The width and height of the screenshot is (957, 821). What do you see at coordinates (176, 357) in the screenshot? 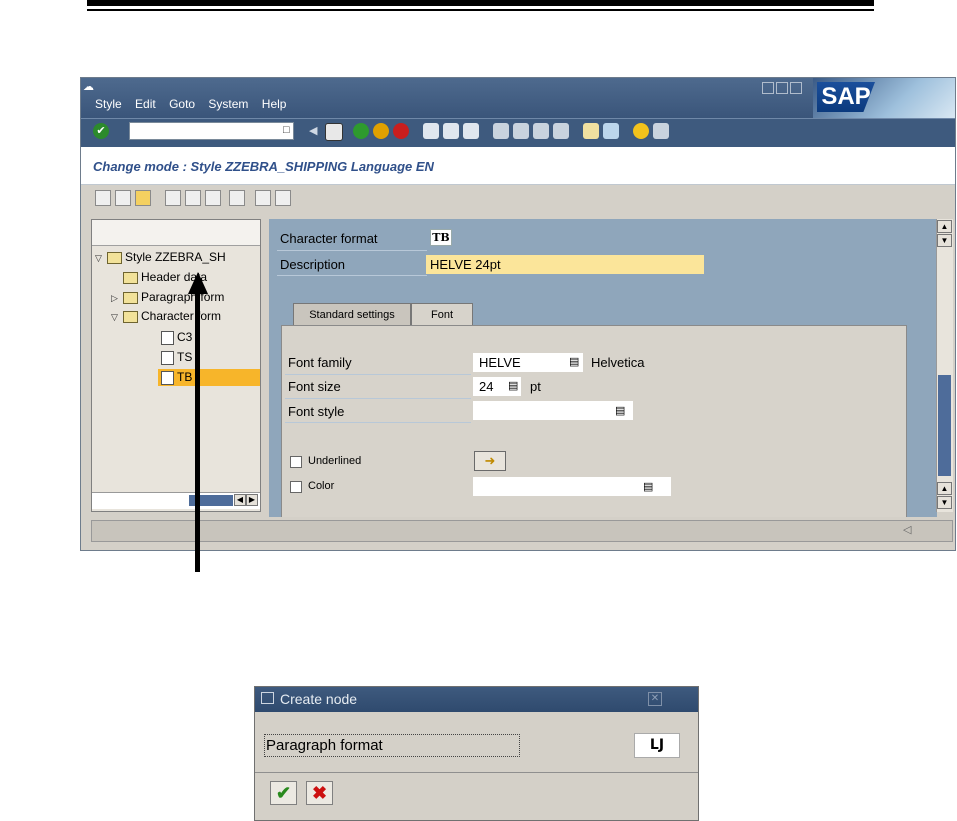
I see `tree-node-ts: TS` at bounding box center [176, 357].